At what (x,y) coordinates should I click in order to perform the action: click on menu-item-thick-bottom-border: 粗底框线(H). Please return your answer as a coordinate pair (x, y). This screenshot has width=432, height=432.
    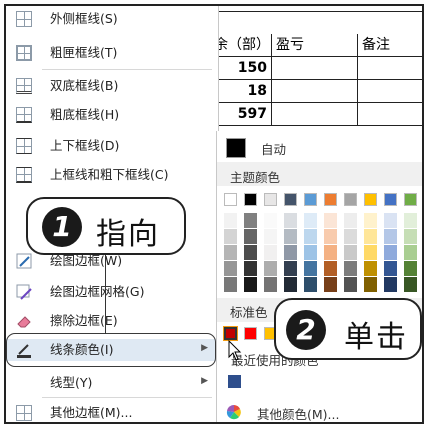
    Looking at the image, I should click on (112, 115).